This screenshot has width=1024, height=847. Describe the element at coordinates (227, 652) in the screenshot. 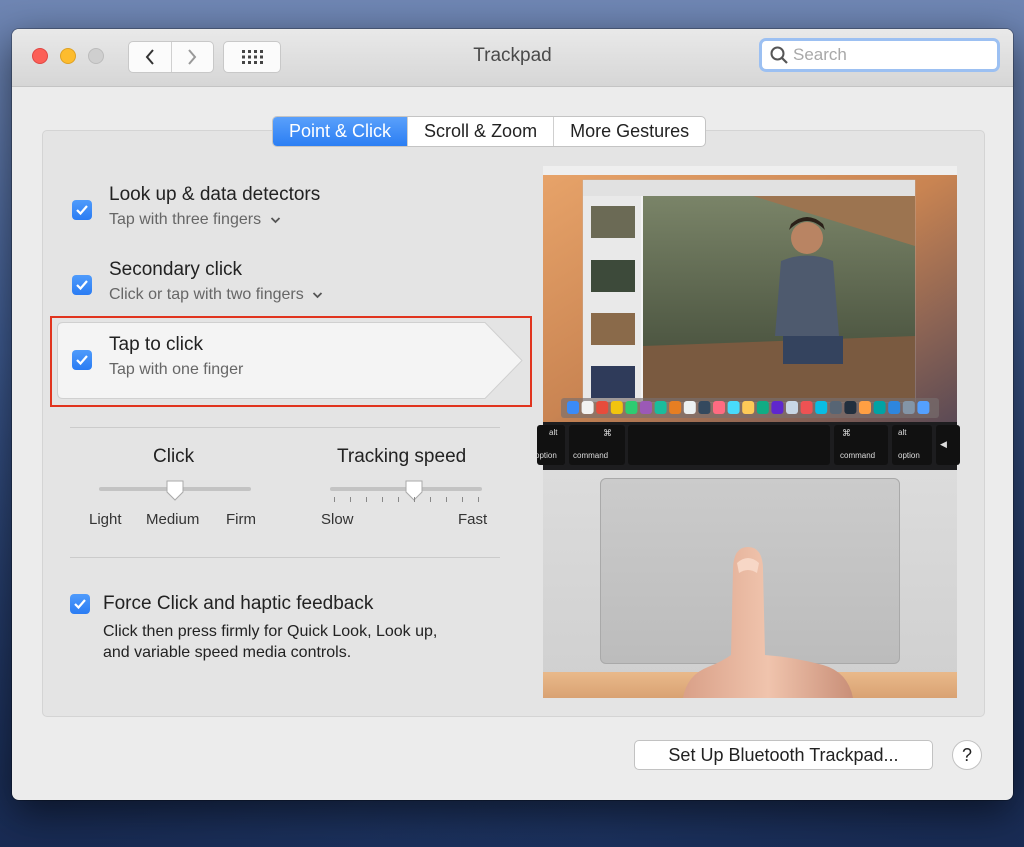

I see `force-click-description-line: and variable speed media controls.` at that location.